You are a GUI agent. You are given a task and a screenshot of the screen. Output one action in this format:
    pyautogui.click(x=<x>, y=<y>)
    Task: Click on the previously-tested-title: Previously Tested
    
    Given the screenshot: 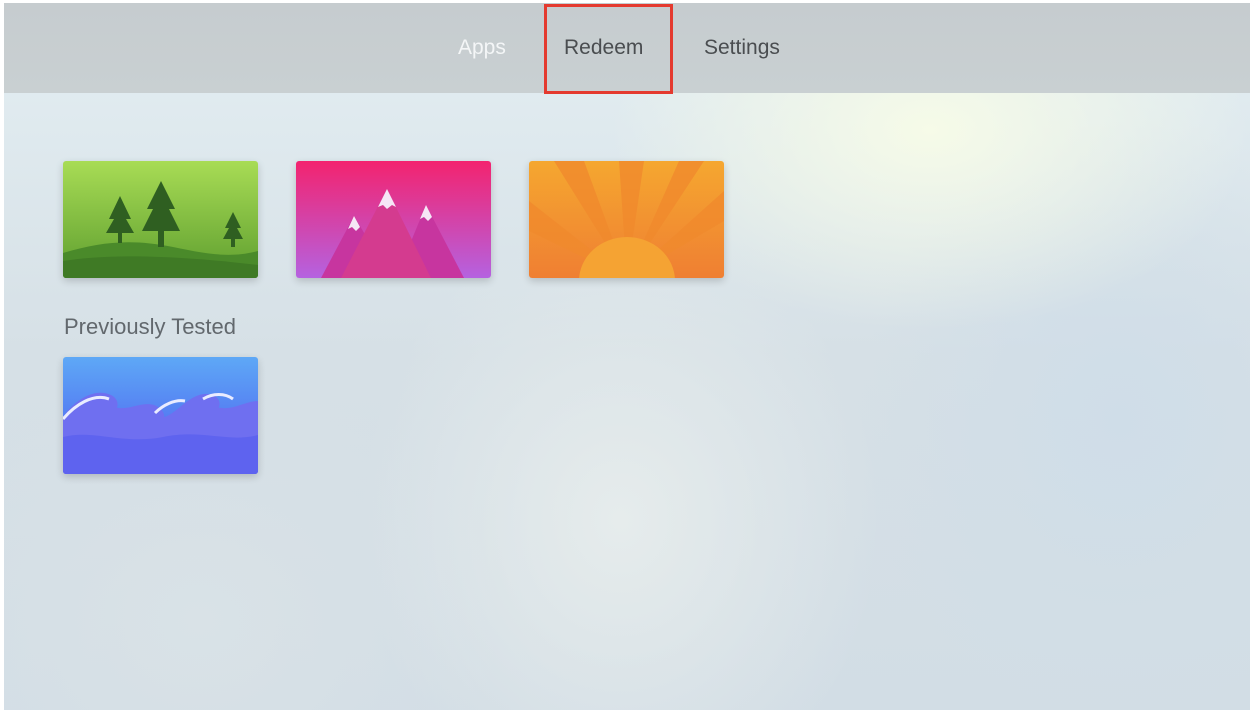 What is the action you would take?
    pyautogui.click(x=150, y=326)
    